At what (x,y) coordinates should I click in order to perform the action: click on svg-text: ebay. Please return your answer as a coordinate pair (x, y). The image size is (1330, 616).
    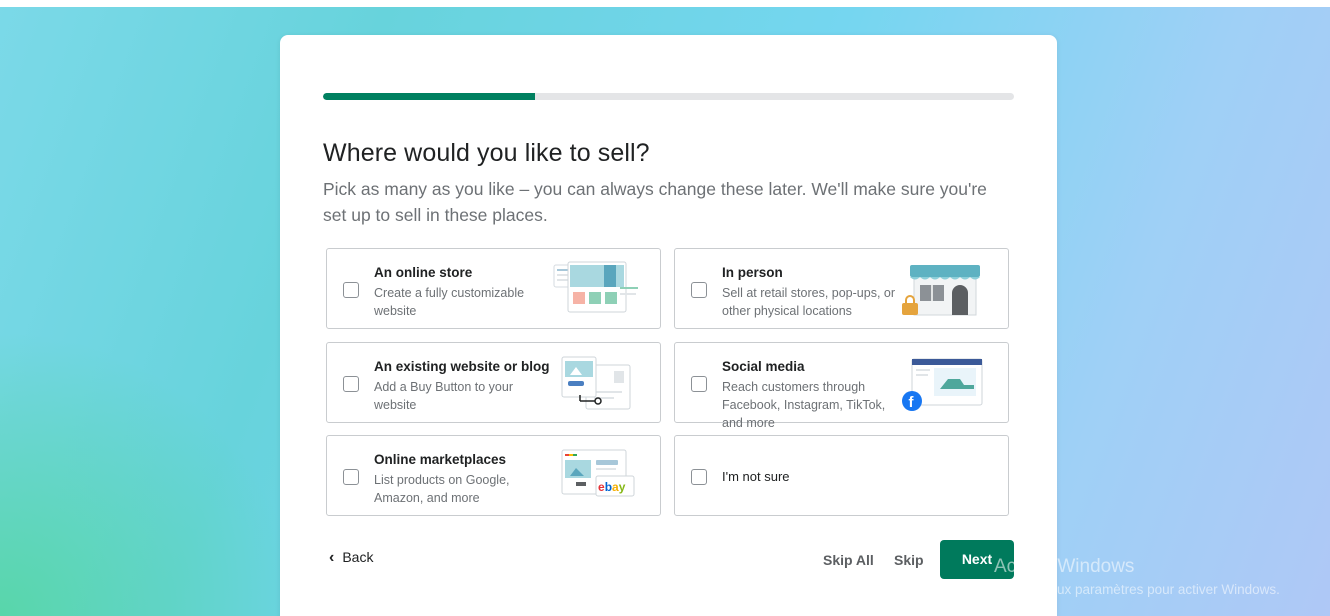
    Looking at the image, I should click on (612, 487).